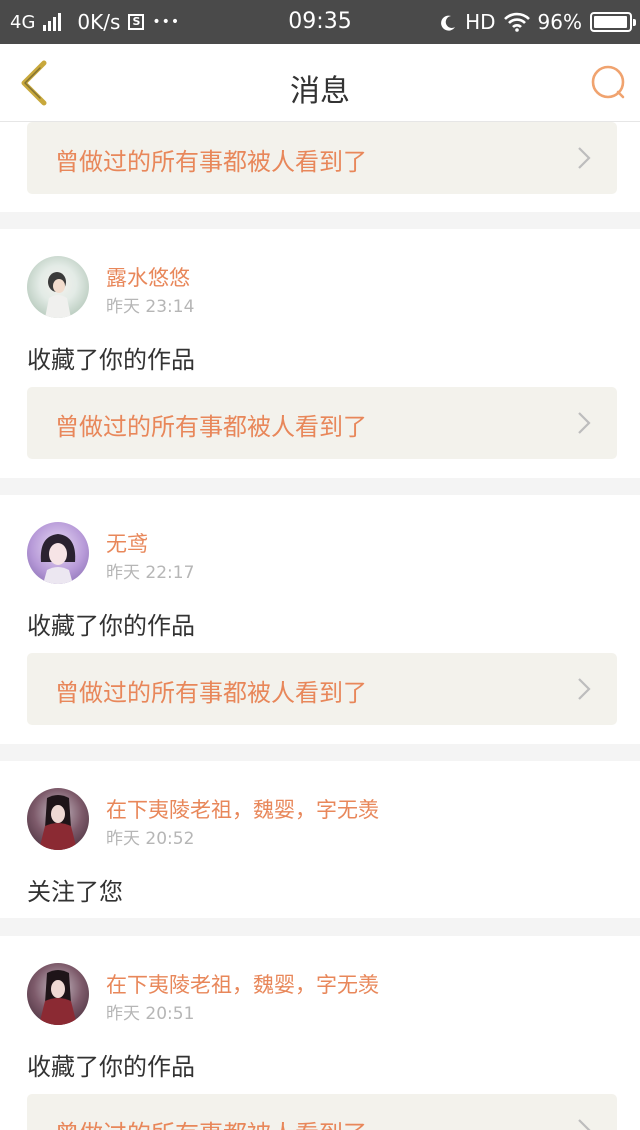  Describe the element at coordinates (613, 22) in the screenshot. I see `battery-icon` at that location.